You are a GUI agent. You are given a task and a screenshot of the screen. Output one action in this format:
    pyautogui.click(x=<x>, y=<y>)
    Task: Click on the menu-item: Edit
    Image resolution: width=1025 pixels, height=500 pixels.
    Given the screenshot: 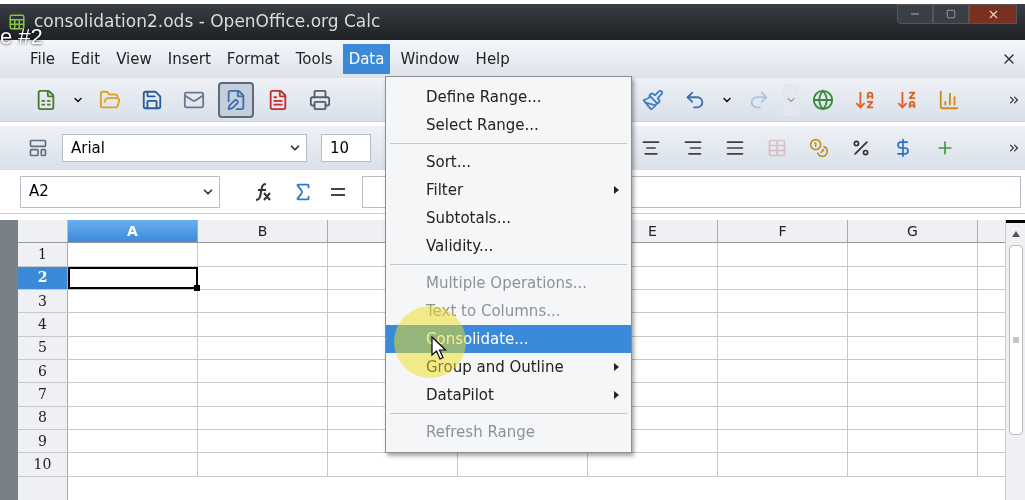 What is the action you would take?
    pyautogui.click(x=86, y=59)
    